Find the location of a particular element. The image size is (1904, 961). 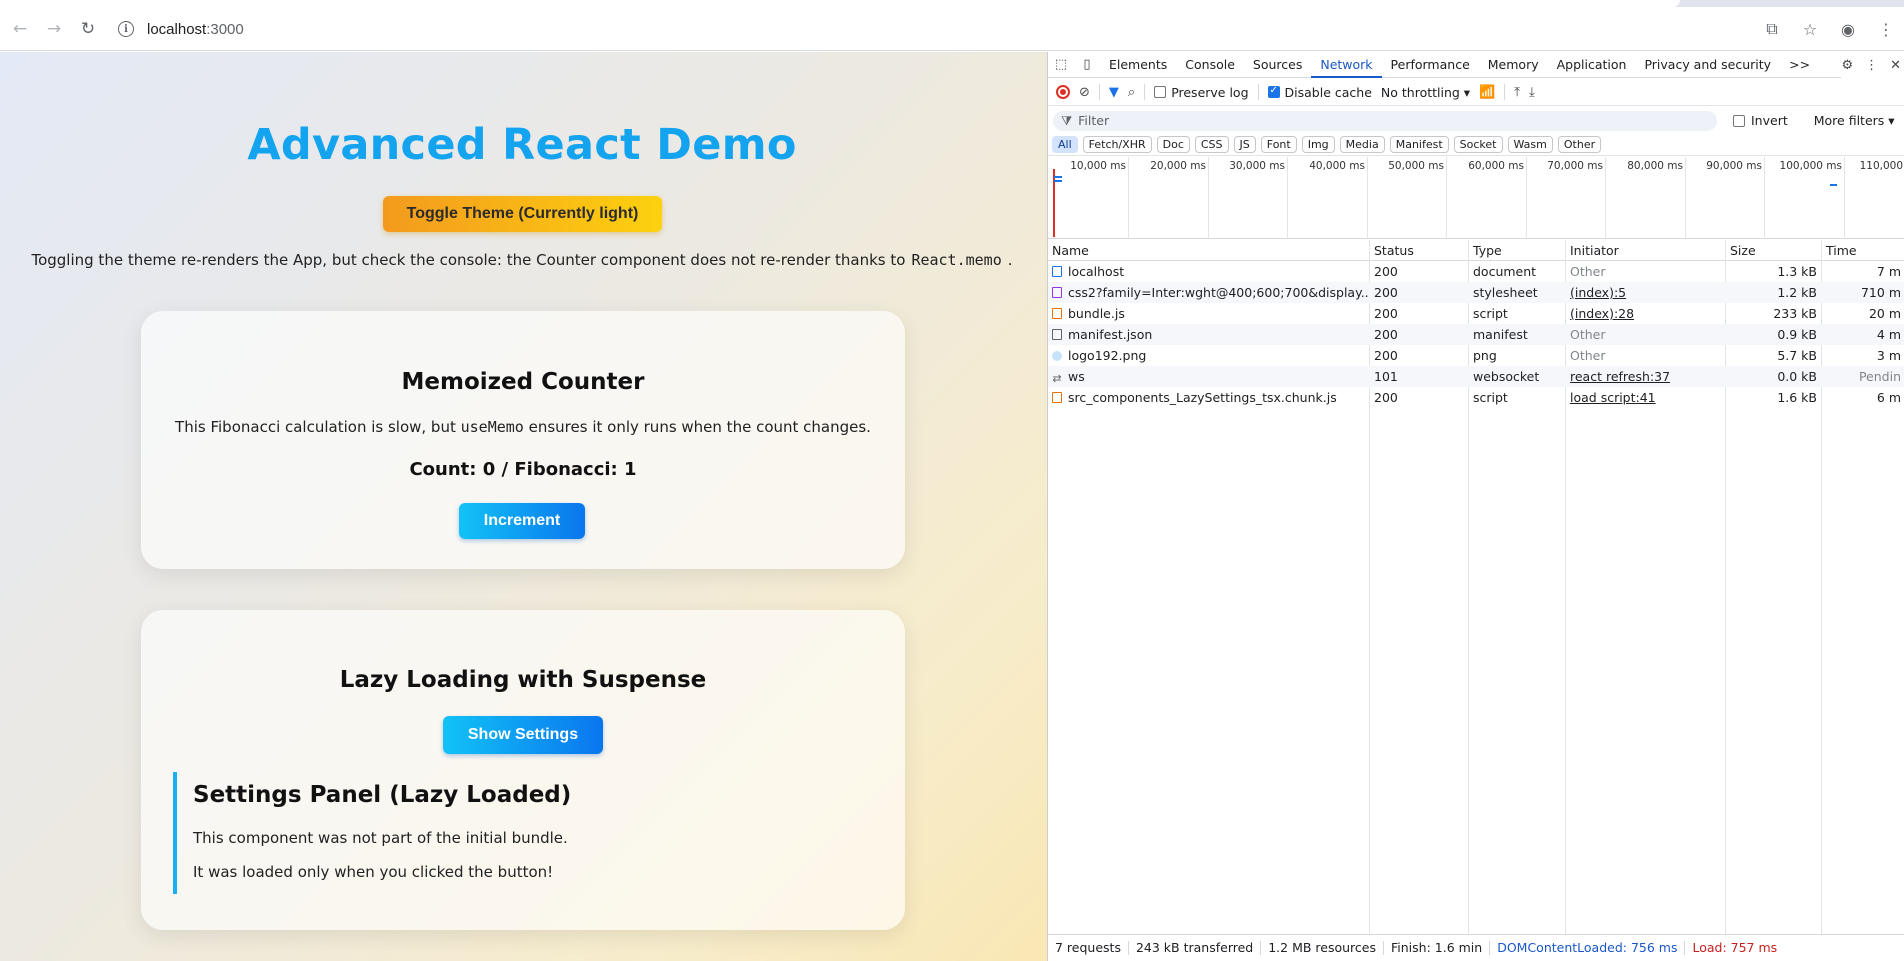

more-filters-dropdown: More filters ▾ is located at coordinates (1854, 120).